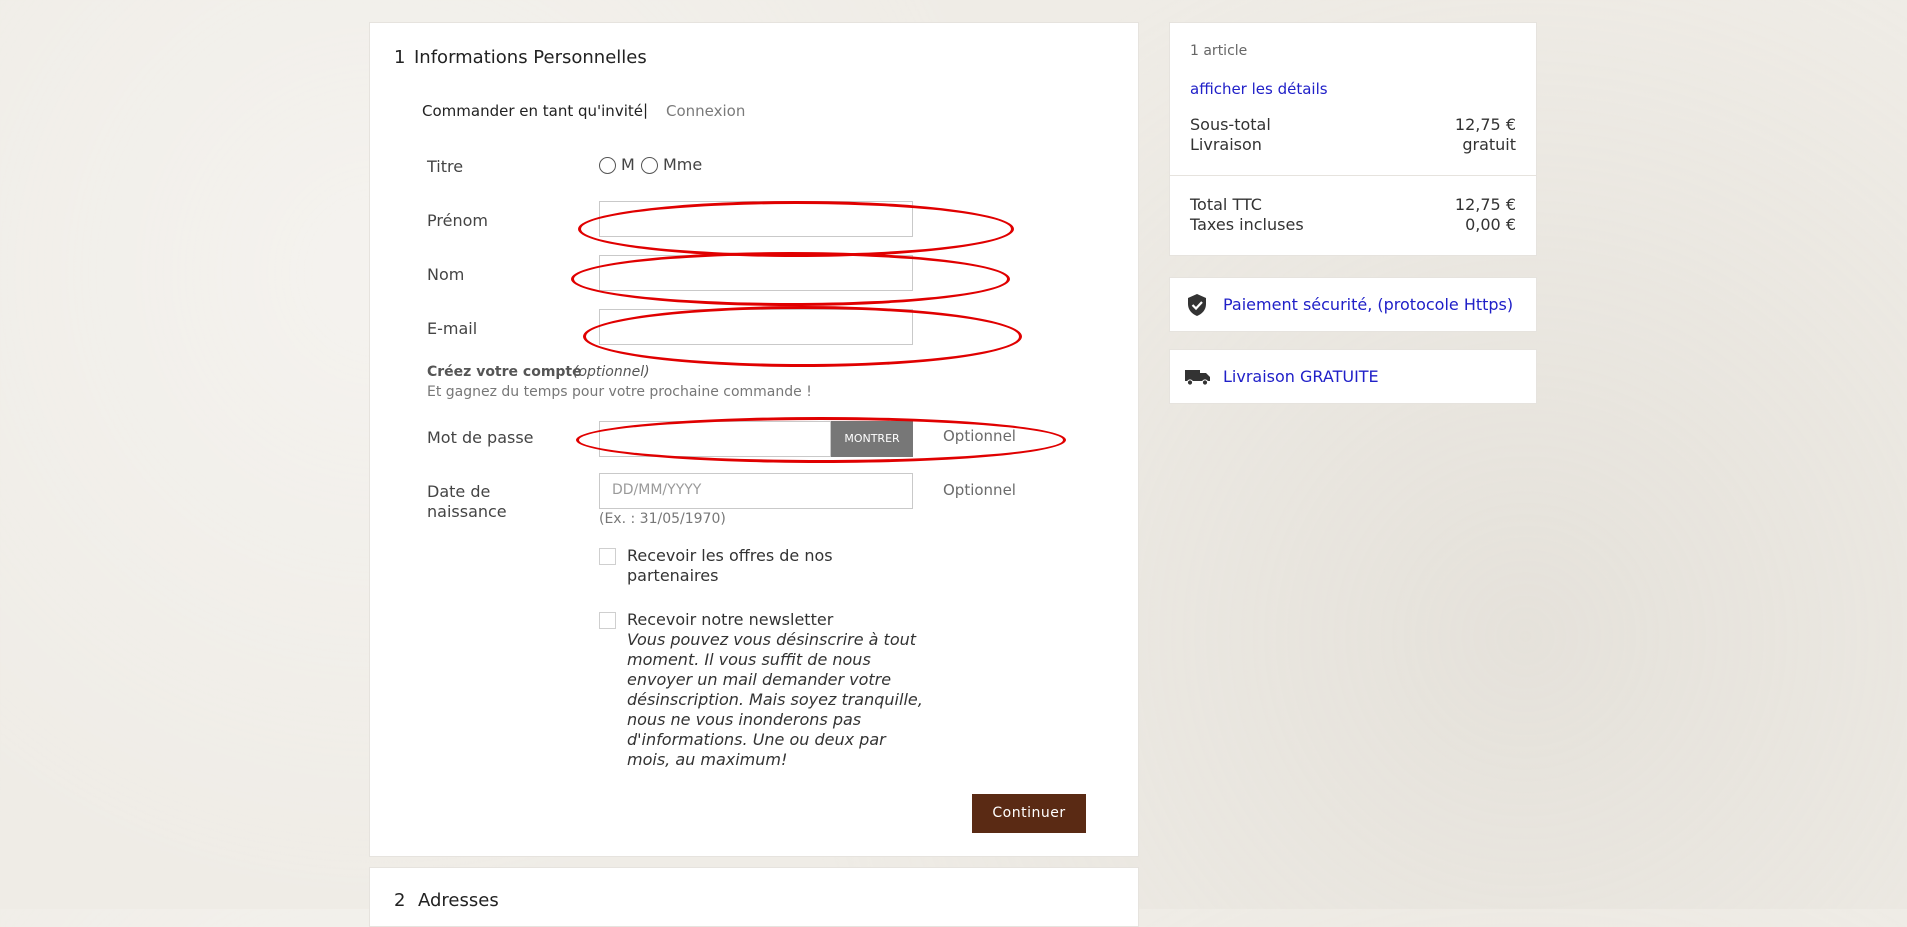 The width and height of the screenshot is (1907, 927). Describe the element at coordinates (611, 372) in the screenshot. I see `create-account-optional: (optionnel)` at that location.